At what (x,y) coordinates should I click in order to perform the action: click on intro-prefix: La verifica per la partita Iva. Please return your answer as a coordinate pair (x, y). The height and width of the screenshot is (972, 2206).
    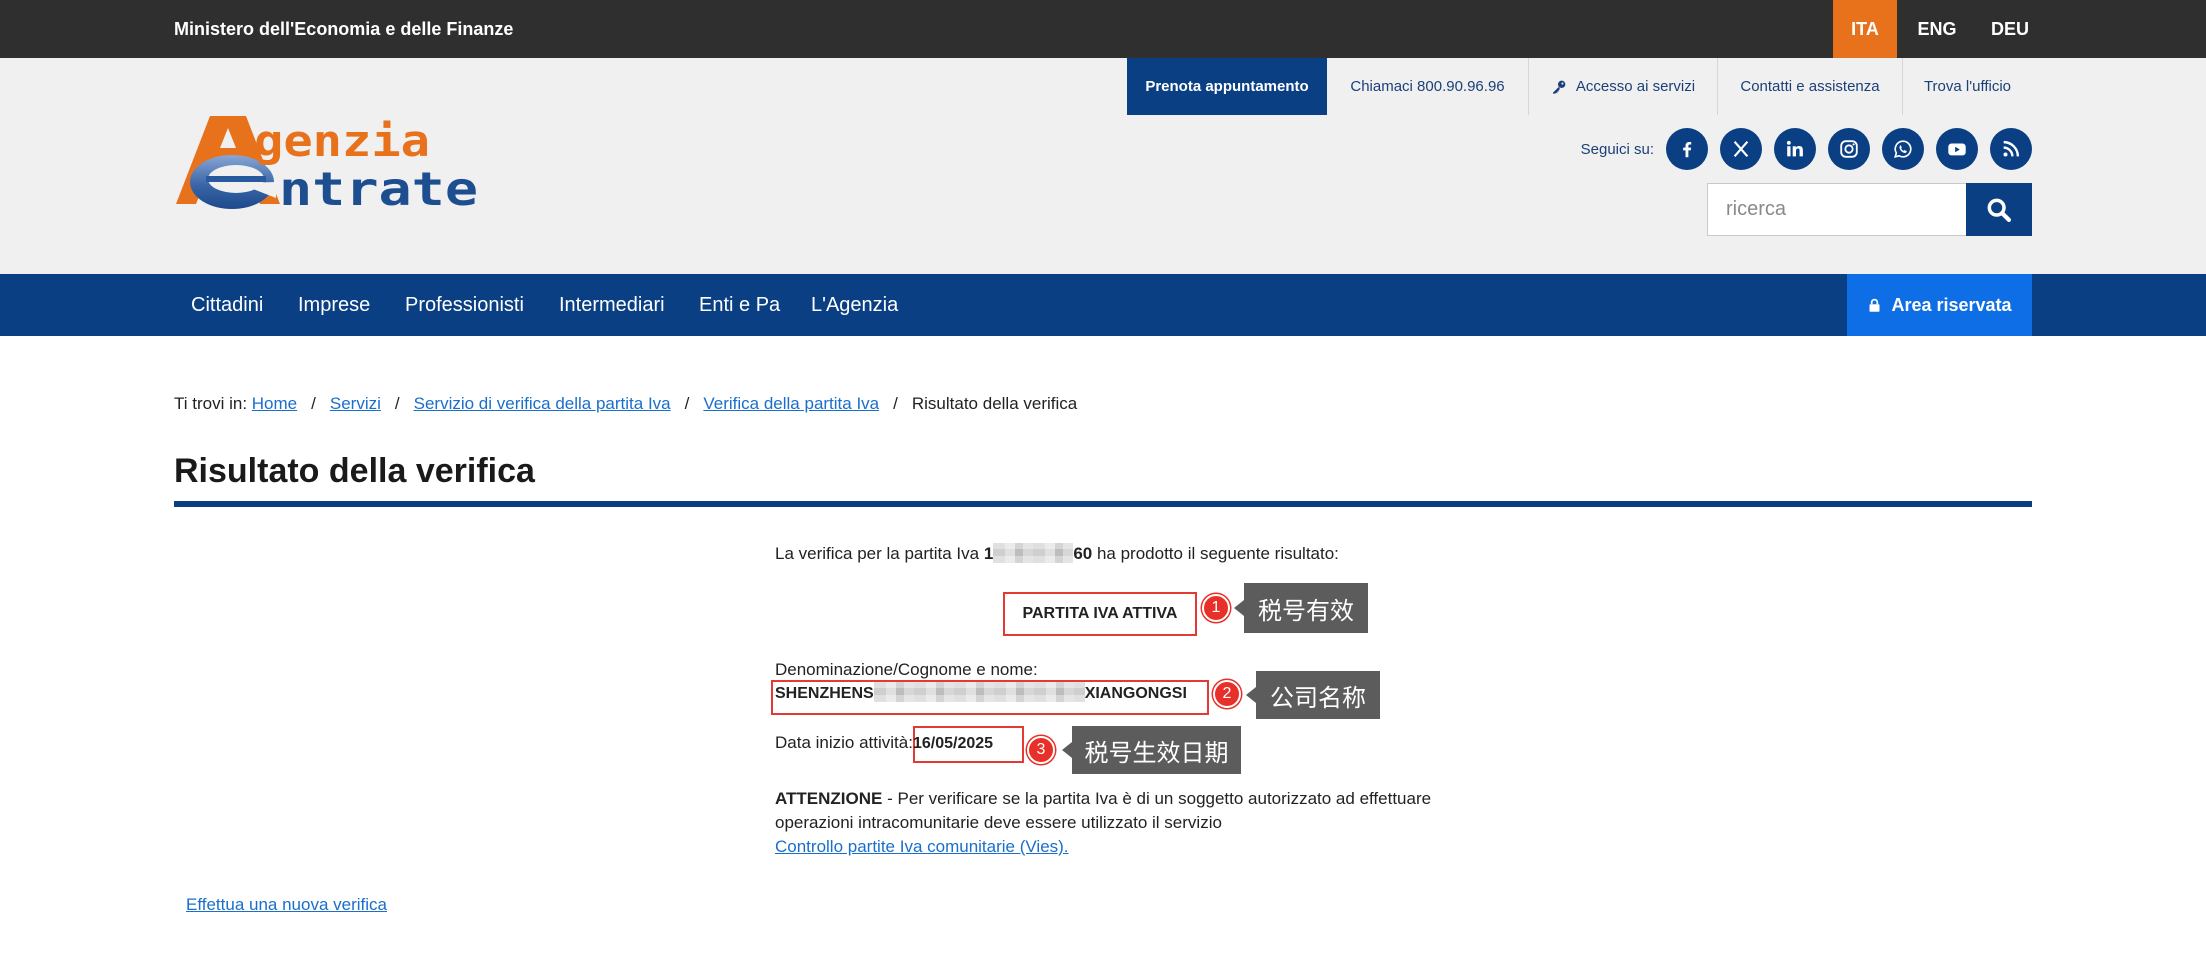
    Looking at the image, I should click on (877, 553).